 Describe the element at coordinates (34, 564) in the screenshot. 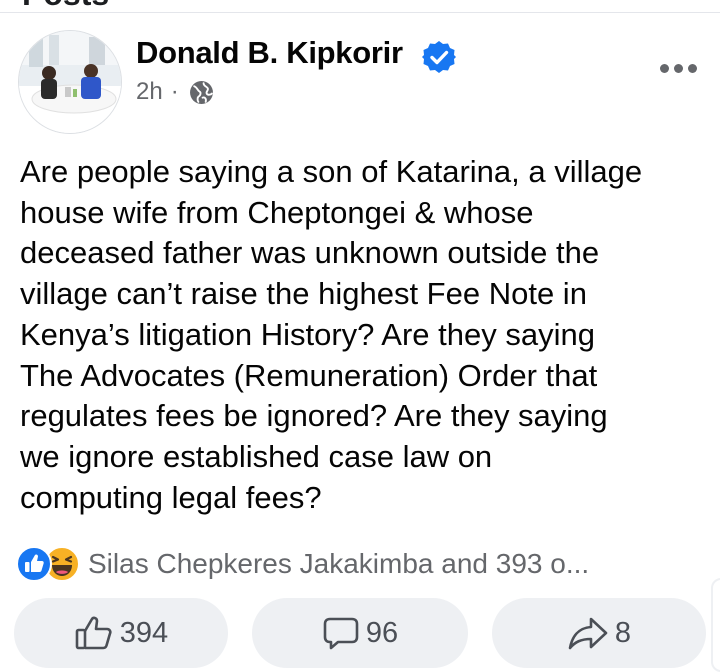

I see `like-reaction-icon` at that location.